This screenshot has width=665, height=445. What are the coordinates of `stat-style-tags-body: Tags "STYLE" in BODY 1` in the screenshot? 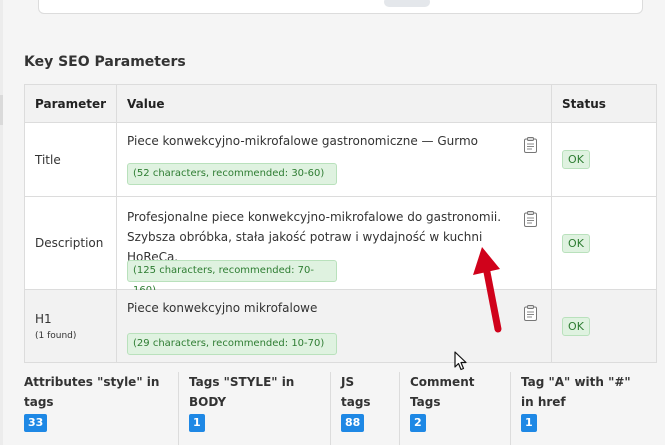 It's located at (240, 408).